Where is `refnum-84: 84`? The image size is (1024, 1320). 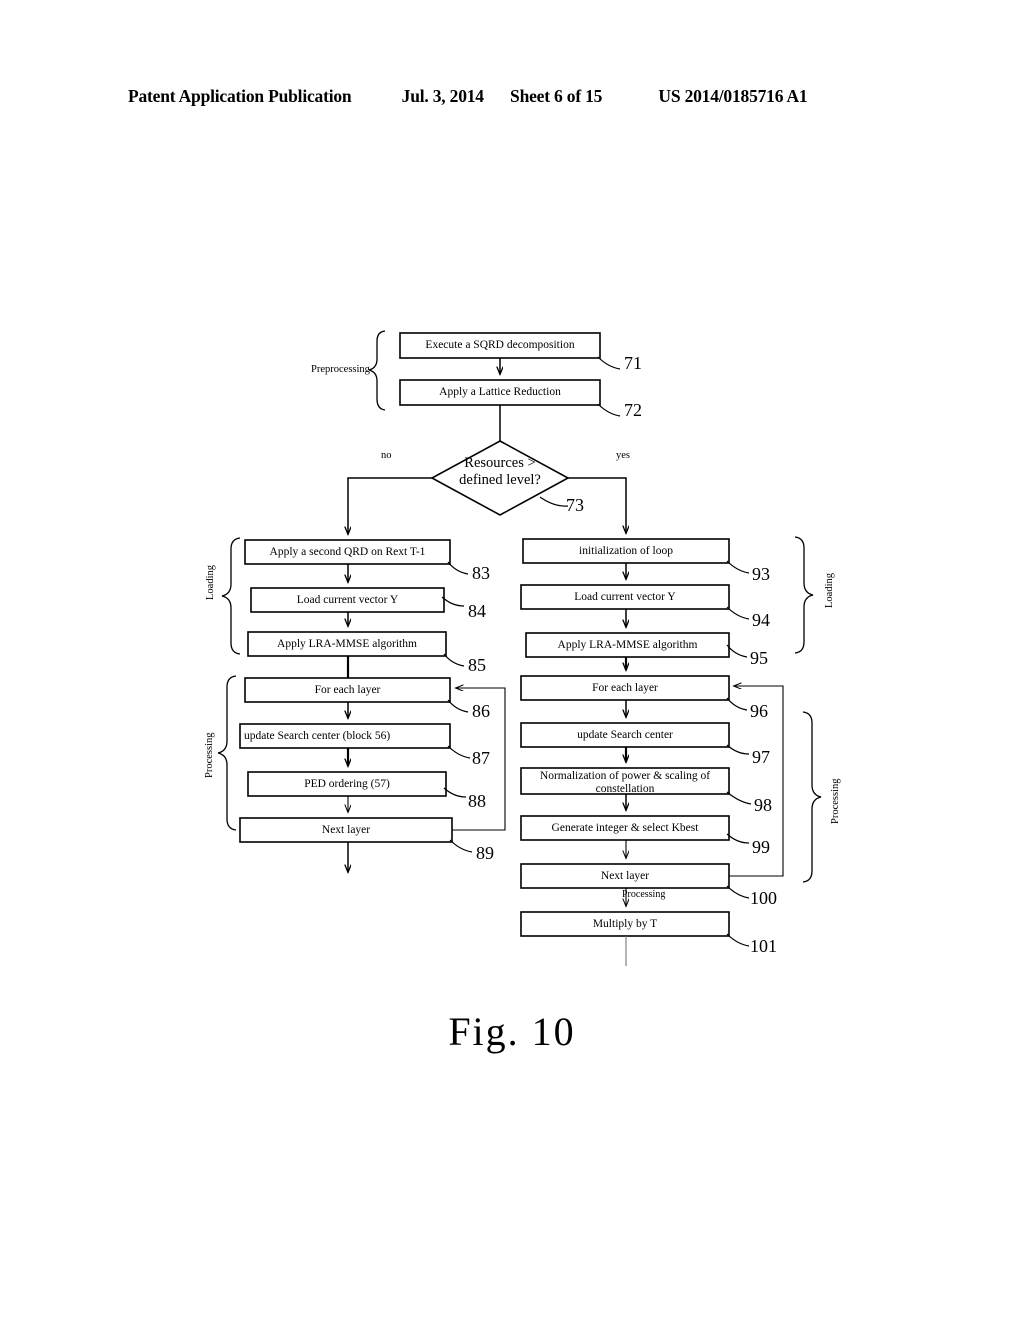
refnum-84: 84 is located at coordinates (477, 611).